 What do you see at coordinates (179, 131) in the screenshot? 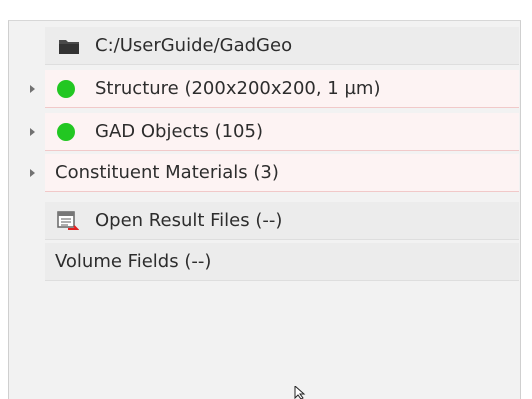
I see `tree-item-label: GAD Objects (105)` at bounding box center [179, 131].